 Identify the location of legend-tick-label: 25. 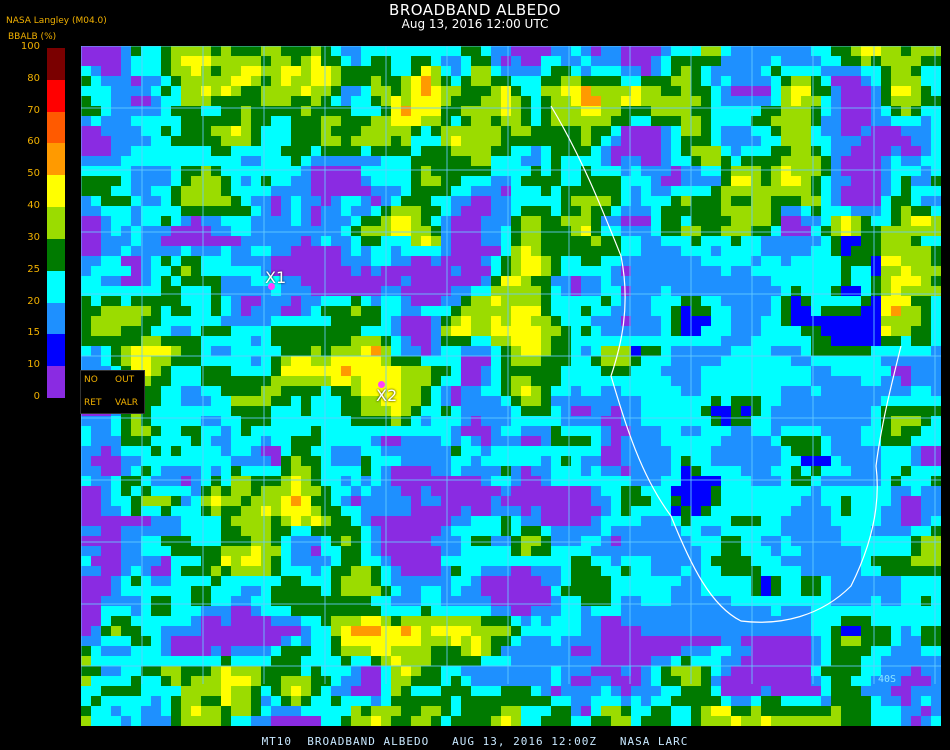
(33, 269).